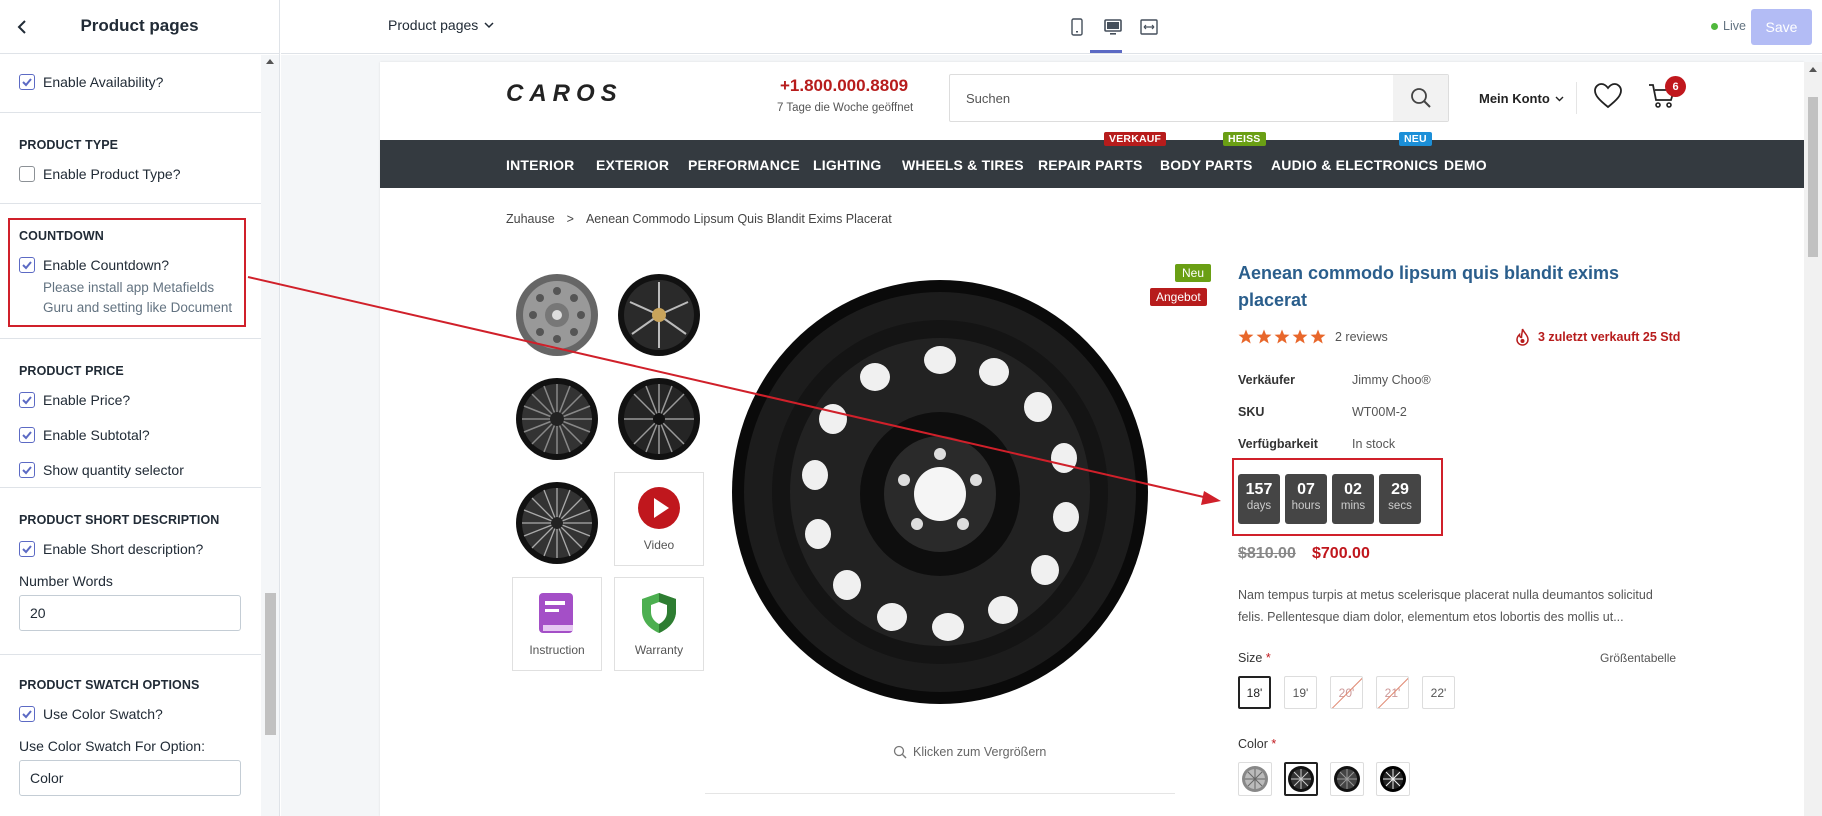 The width and height of the screenshot is (1822, 816). I want to click on availability-checkbox-row: Enable Availability?, so click(131, 74).